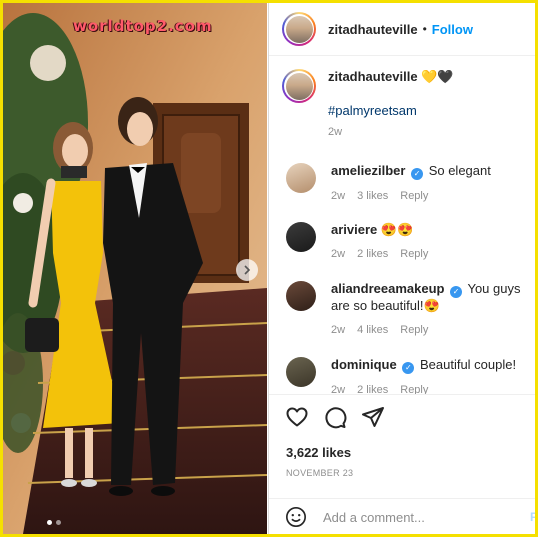  I want to click on add-comment-bar: P, so click(402, 516).